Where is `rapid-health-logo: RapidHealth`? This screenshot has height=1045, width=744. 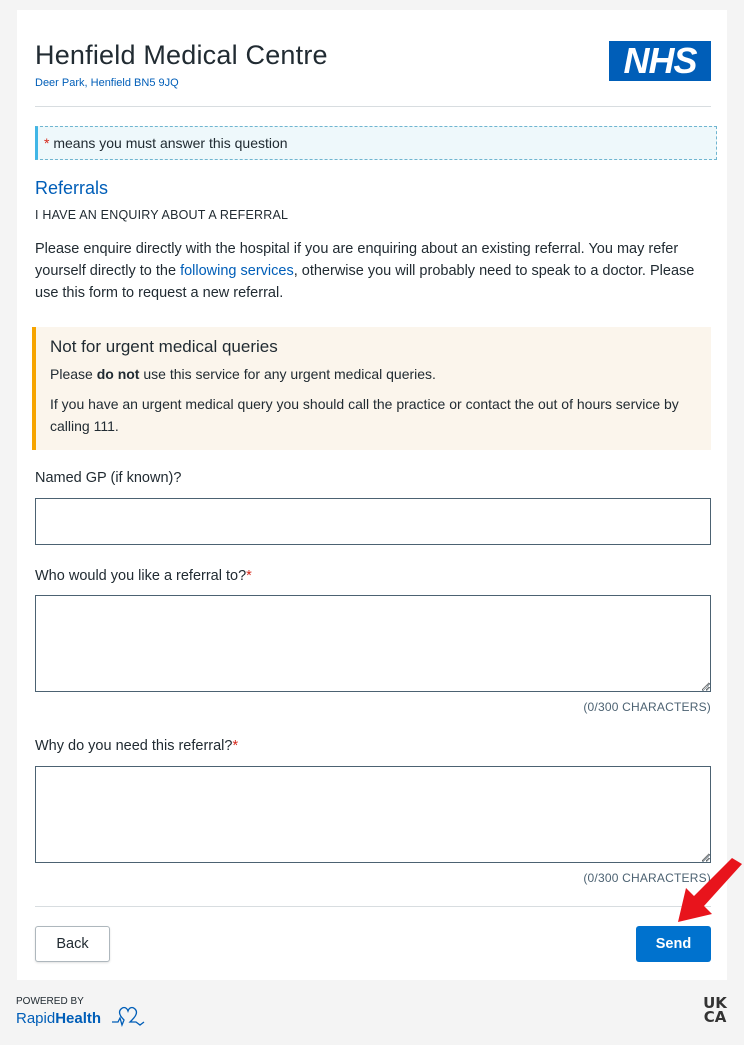 rapid-health-logo: RapidHealth is located at coordinates (58, 1018).